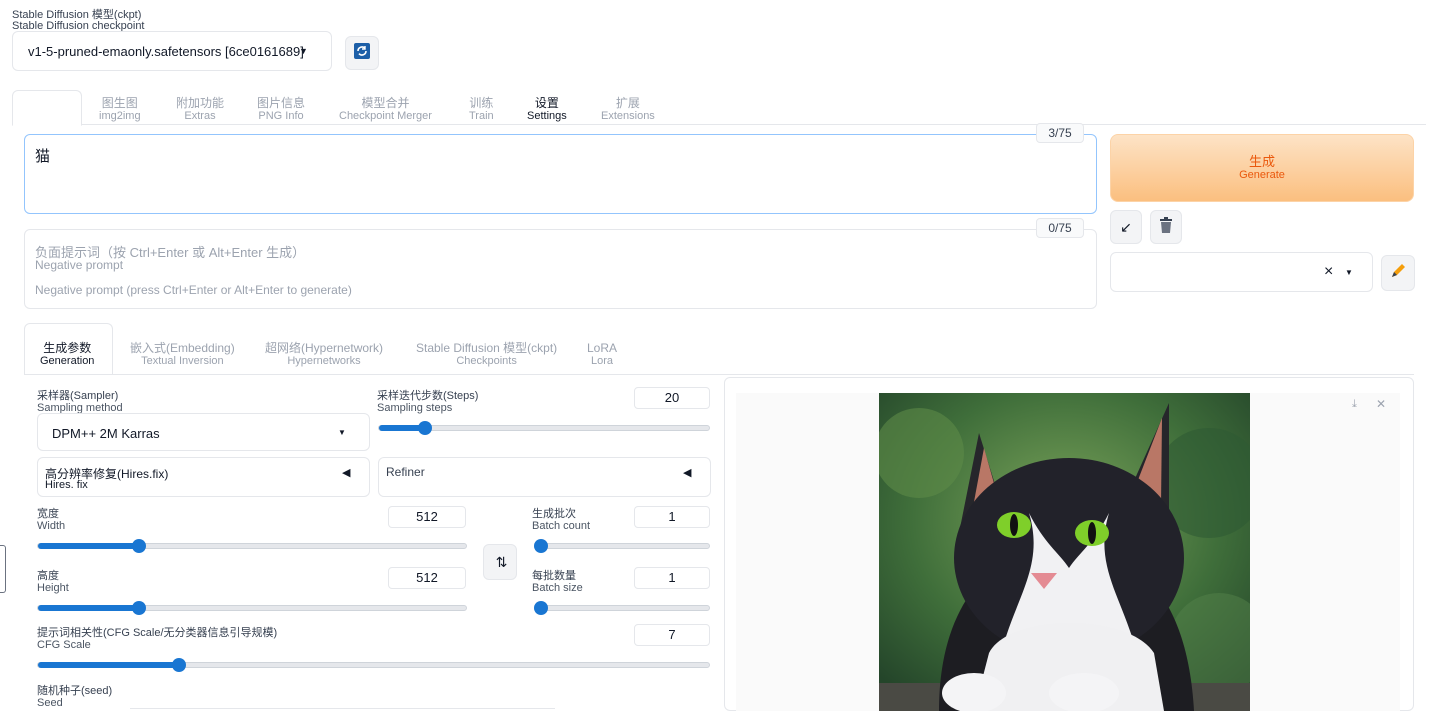 This screenshot has height=711, width=1440. Describe the element at coordinates (1262, 175) in the screenshot. I see `generate-label-en: Generate` at that location.